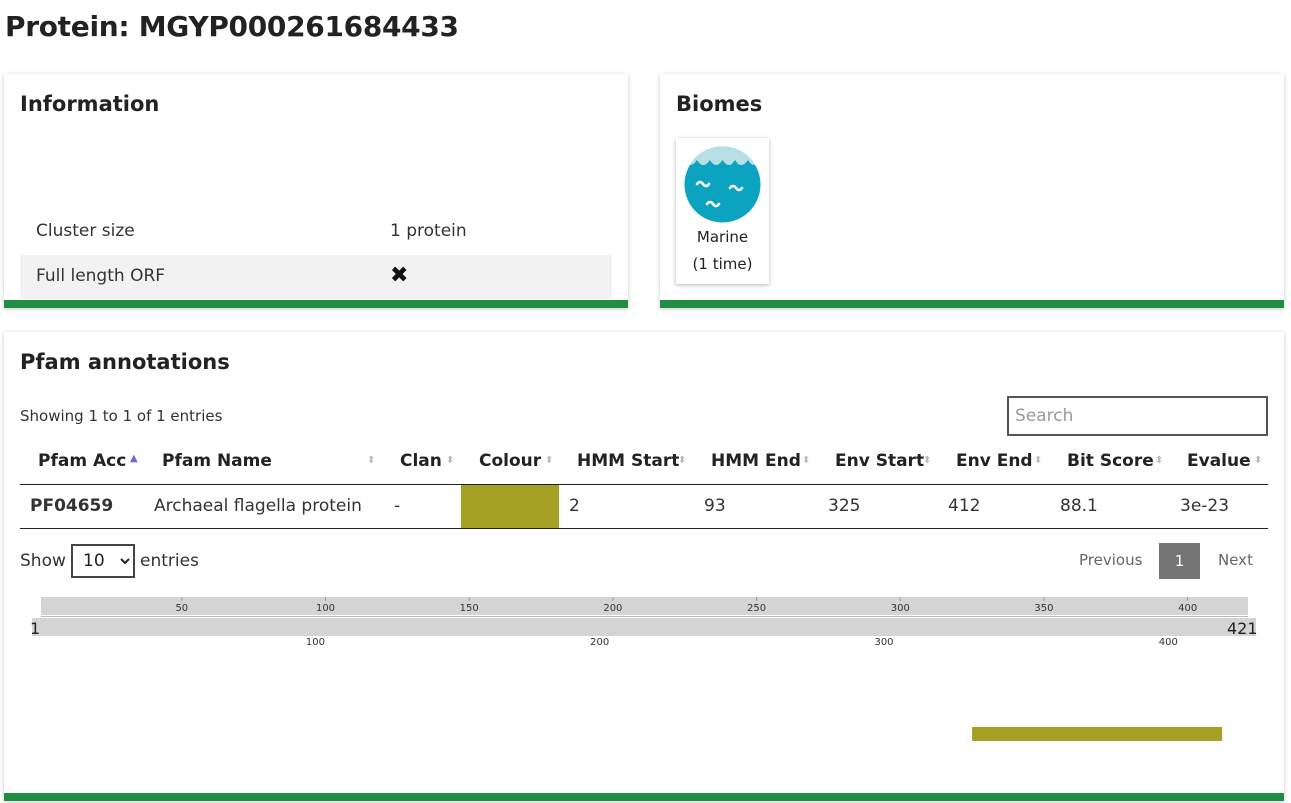  What do you see at coordinates (181, 608) in the screenshot?
I see `ruler-tick-label: 50` at bounding box center [181, 608].